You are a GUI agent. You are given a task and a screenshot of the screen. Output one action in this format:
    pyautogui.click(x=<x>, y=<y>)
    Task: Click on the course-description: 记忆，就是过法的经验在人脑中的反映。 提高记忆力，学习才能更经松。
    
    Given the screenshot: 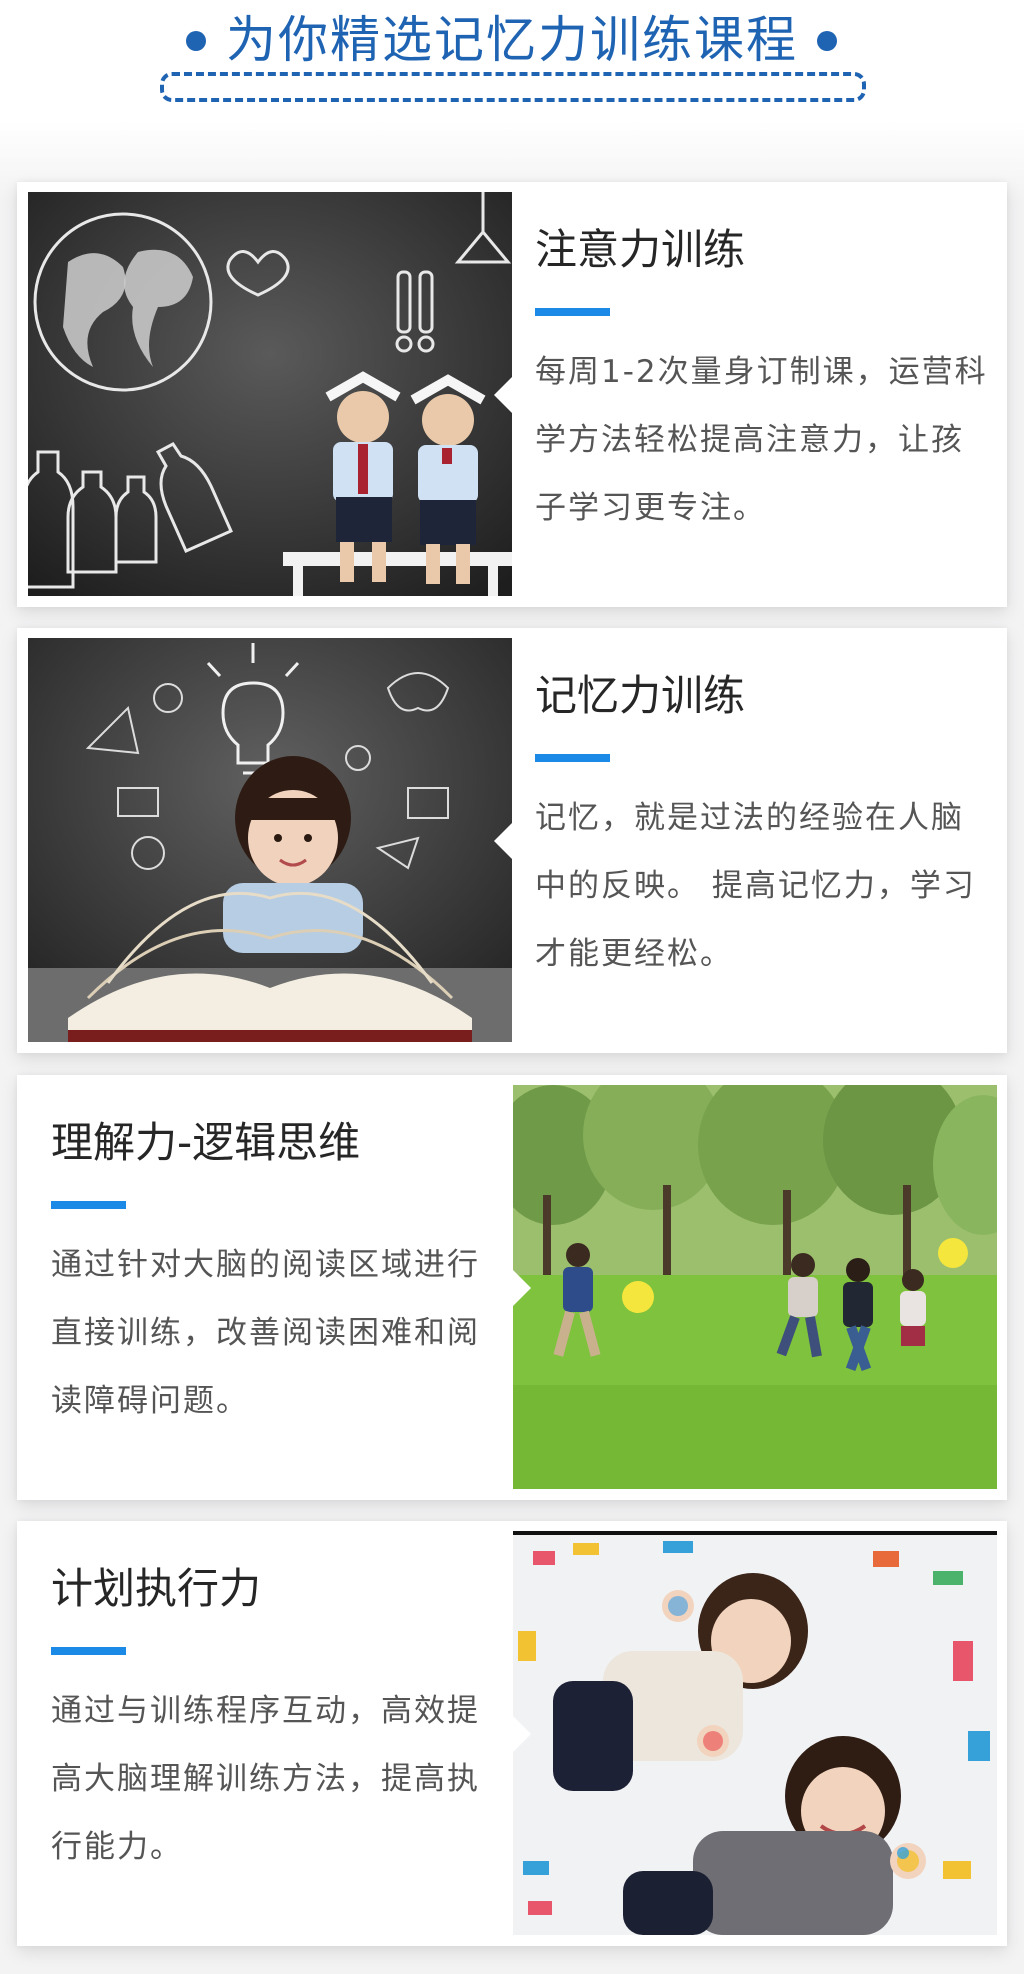 What is the action you would take?
    pyautogui.click(x=755, y=886)
    